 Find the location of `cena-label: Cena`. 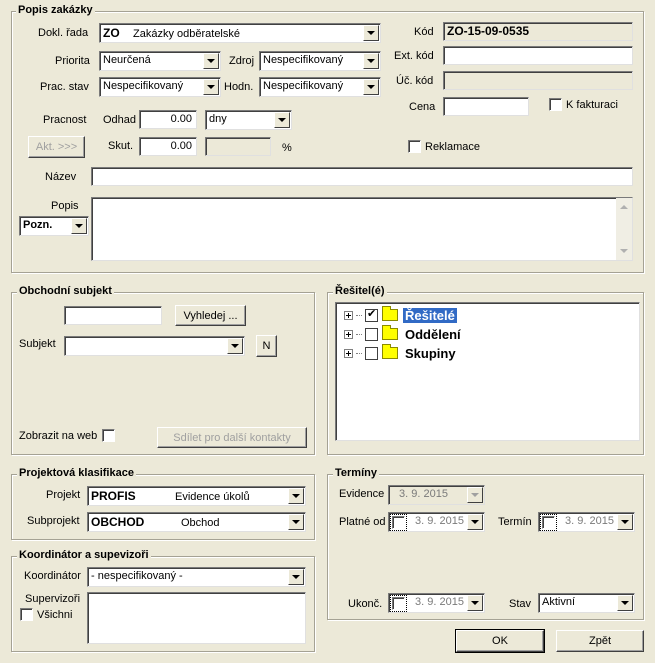

cena-label: Cena is located at coordinates (422, 107).